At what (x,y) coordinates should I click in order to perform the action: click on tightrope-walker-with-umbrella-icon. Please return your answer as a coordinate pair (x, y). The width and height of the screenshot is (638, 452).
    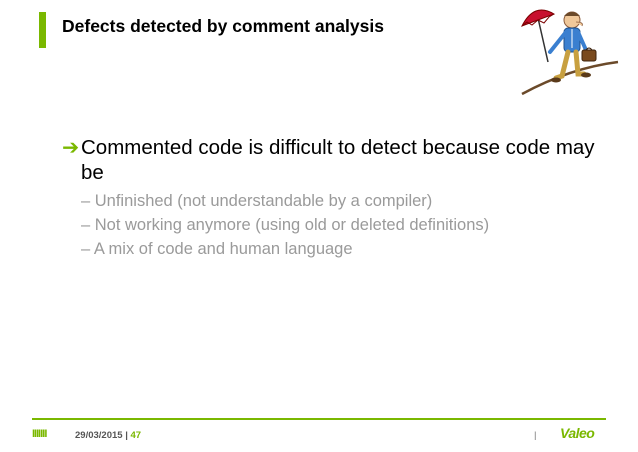
    Looking at the image, I should click on (569, 52).